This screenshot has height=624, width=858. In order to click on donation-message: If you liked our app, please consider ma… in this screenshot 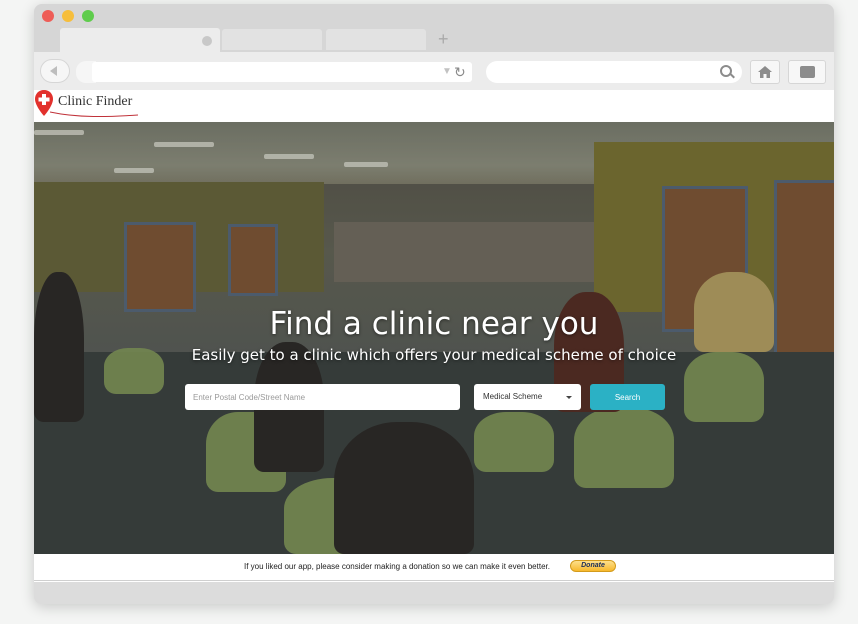, I will do `click(397, 566)`.